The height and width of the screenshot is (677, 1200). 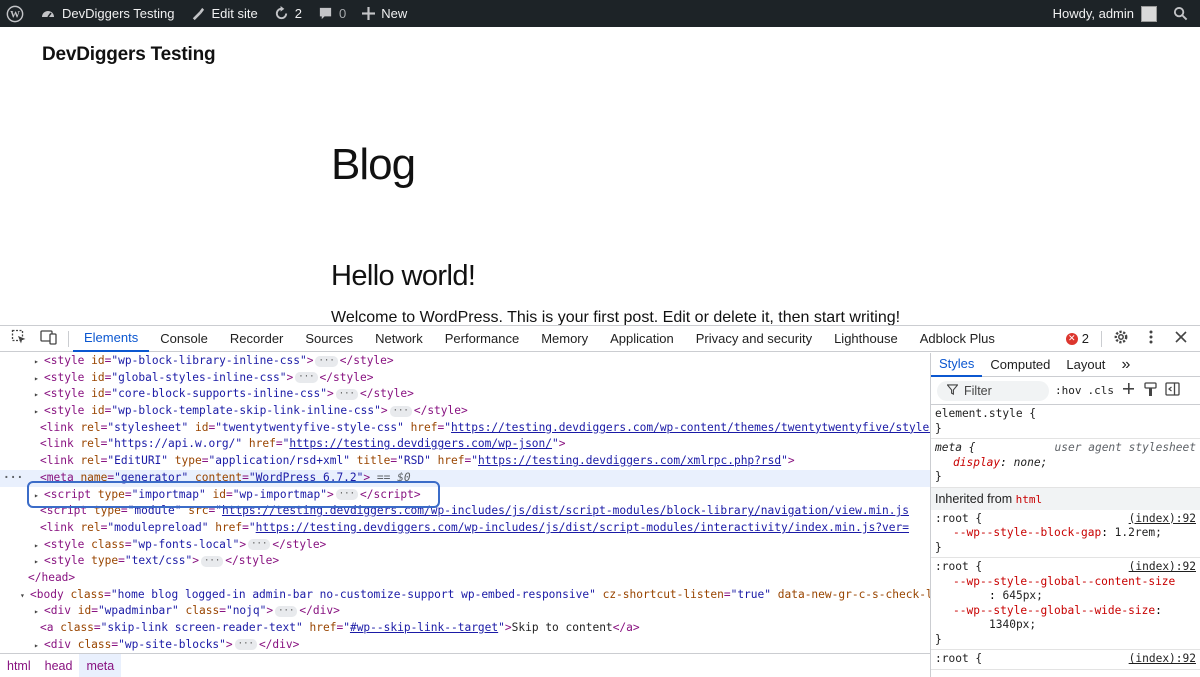 I want to click on user-agent-label: user agent stylesheet, so click(x=1125, y=447).